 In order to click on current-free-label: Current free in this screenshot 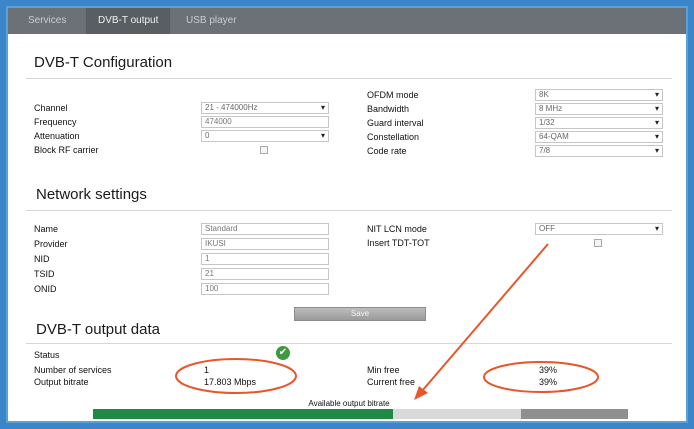, I will do `click(391, 382)`.